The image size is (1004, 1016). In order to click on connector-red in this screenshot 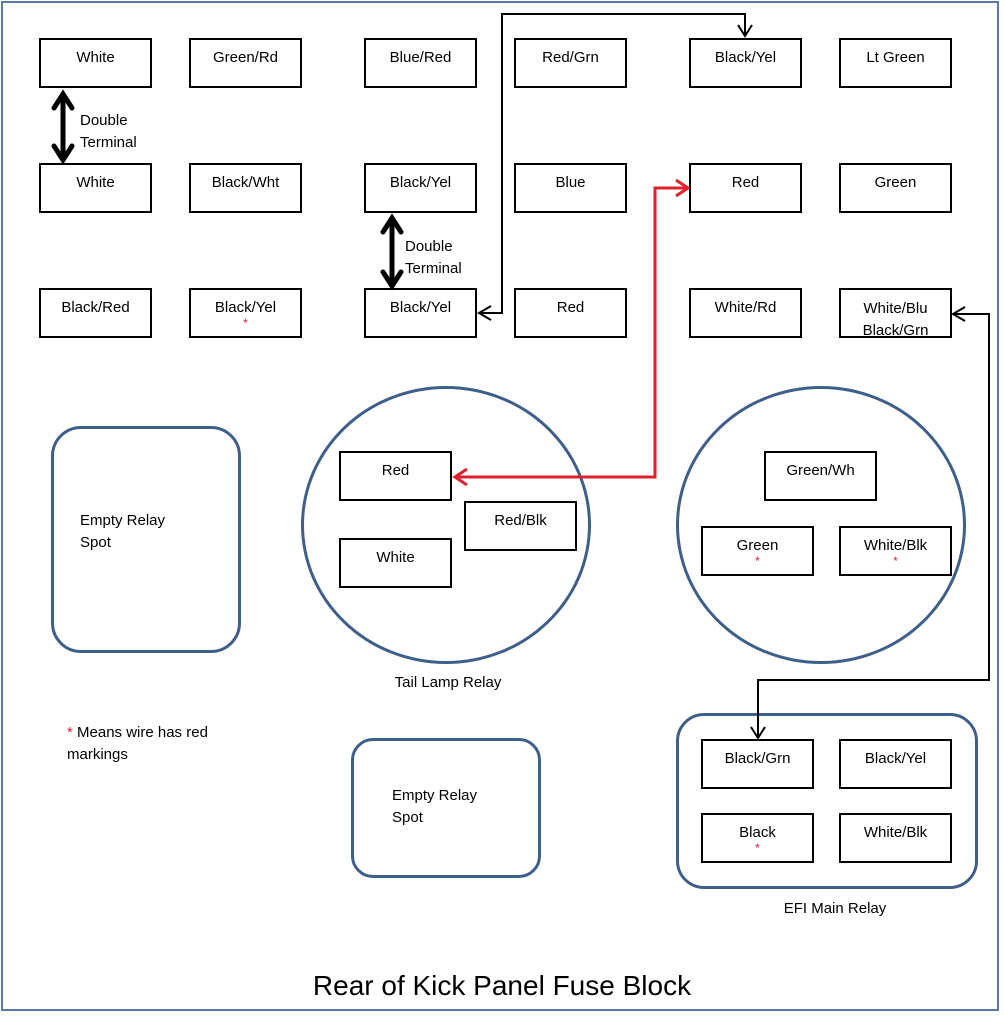, I will do `click(571, 332)`.